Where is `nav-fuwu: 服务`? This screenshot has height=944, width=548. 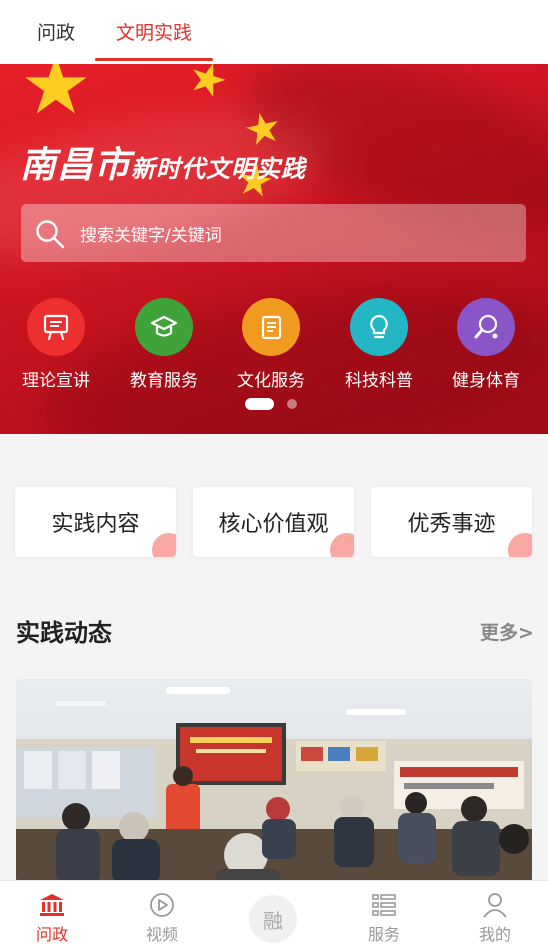 nav-fuwu: 服务 is located at coordinates (384, 912).